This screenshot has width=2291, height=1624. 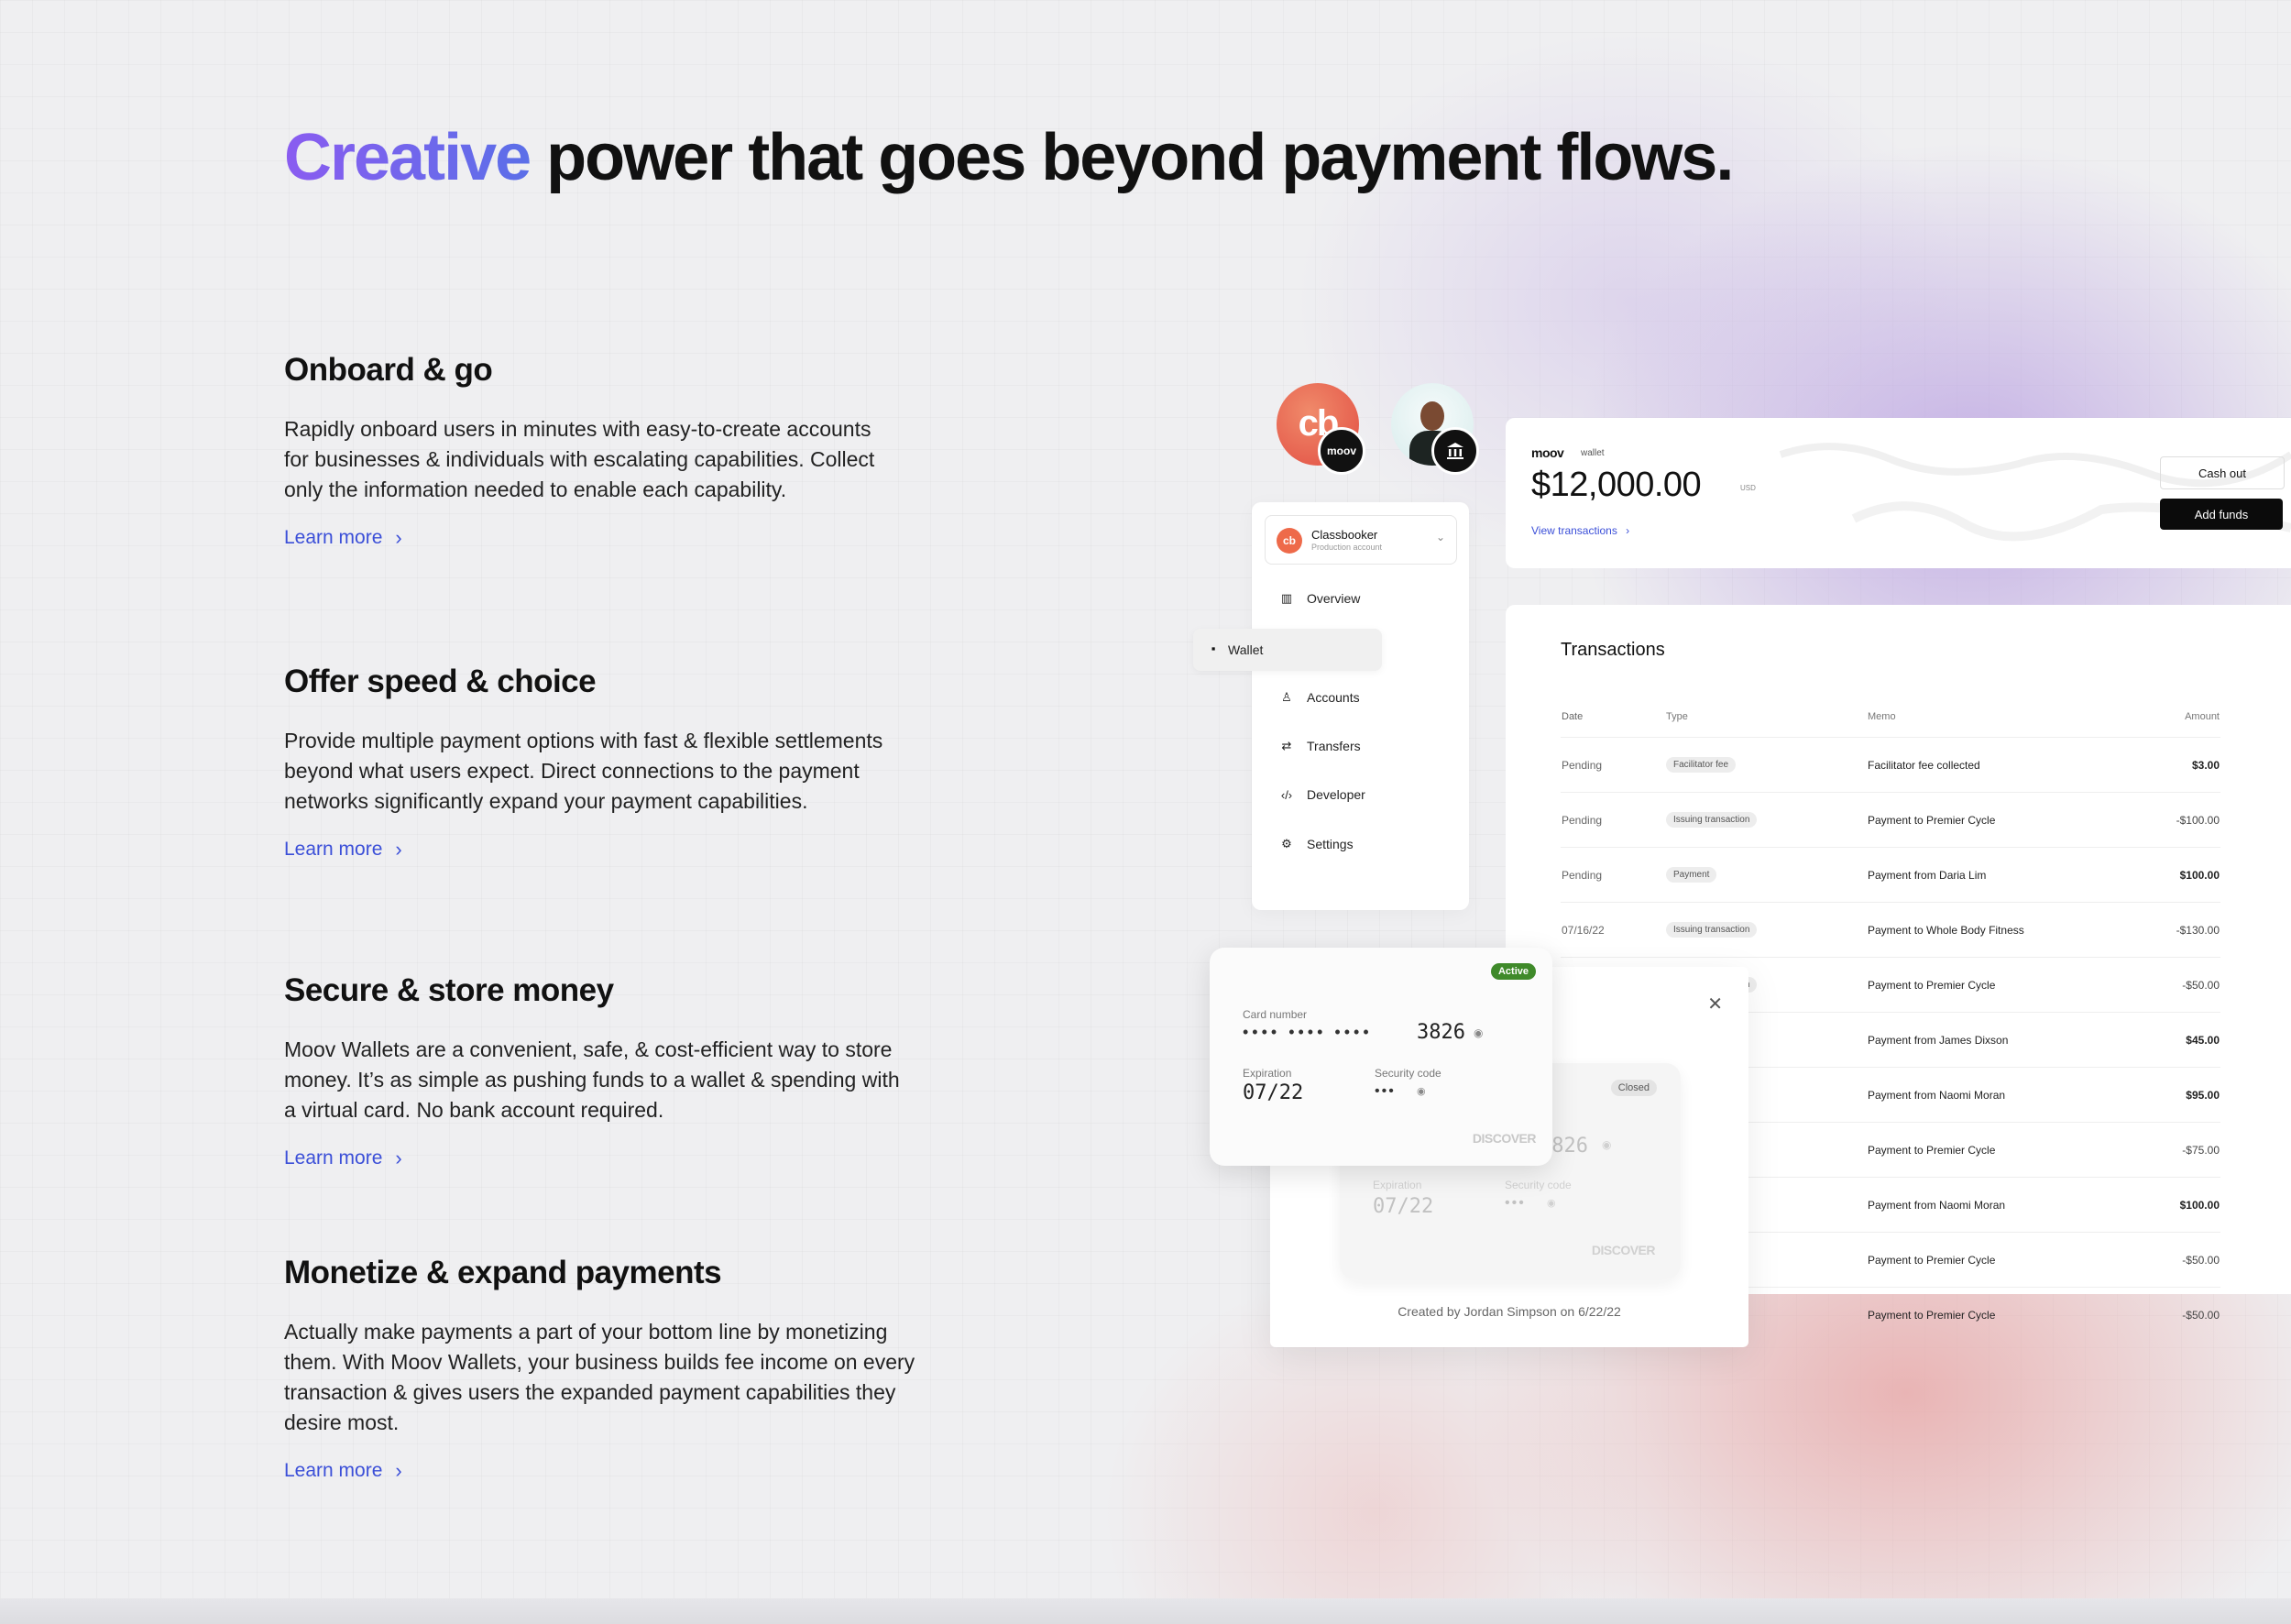 I want to click on nav-accounts: ♙ Accounts, so click(x=1319, y=697).